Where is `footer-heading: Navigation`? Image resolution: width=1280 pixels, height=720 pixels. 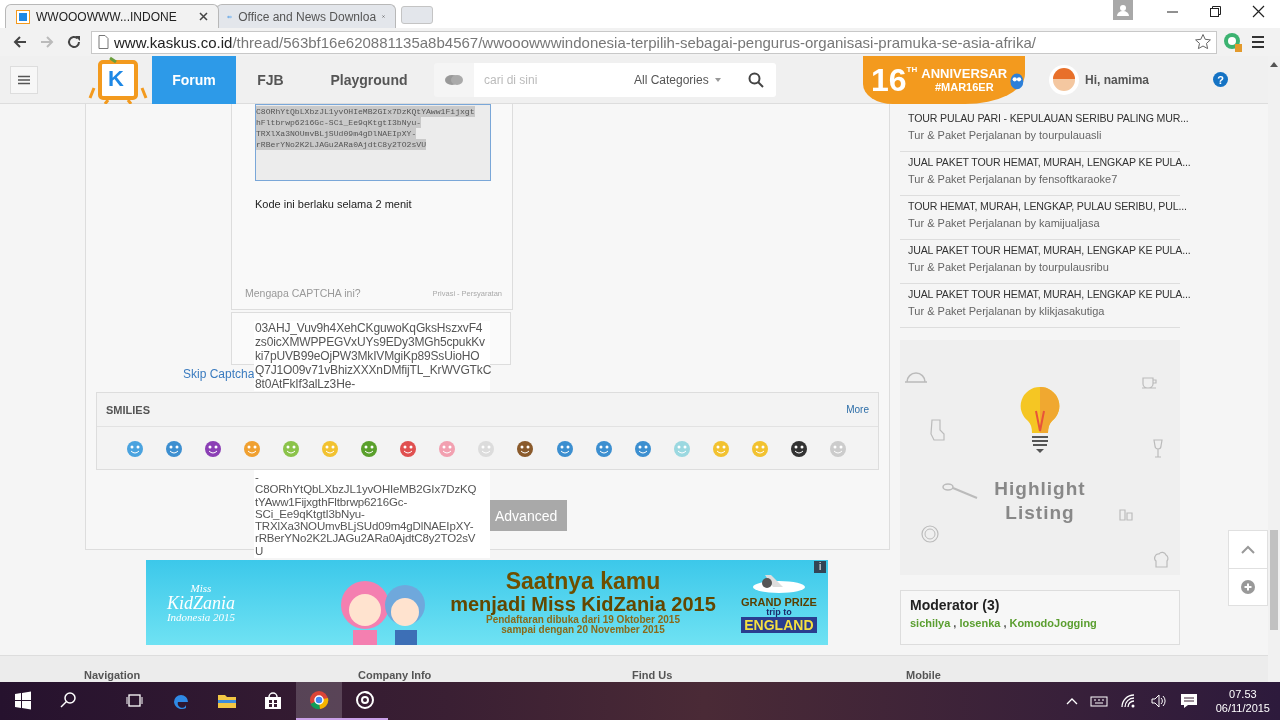 footer-heading: Navigation is located at coordinates (113, 675).